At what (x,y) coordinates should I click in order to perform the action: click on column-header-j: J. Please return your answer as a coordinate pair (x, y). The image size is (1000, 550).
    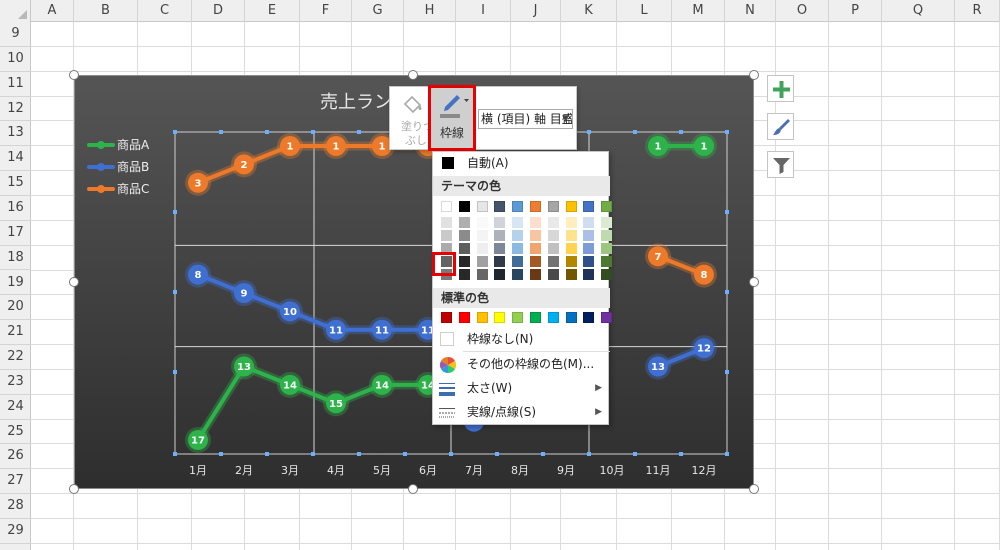
    Looking at the image, I should click on (536, 11).